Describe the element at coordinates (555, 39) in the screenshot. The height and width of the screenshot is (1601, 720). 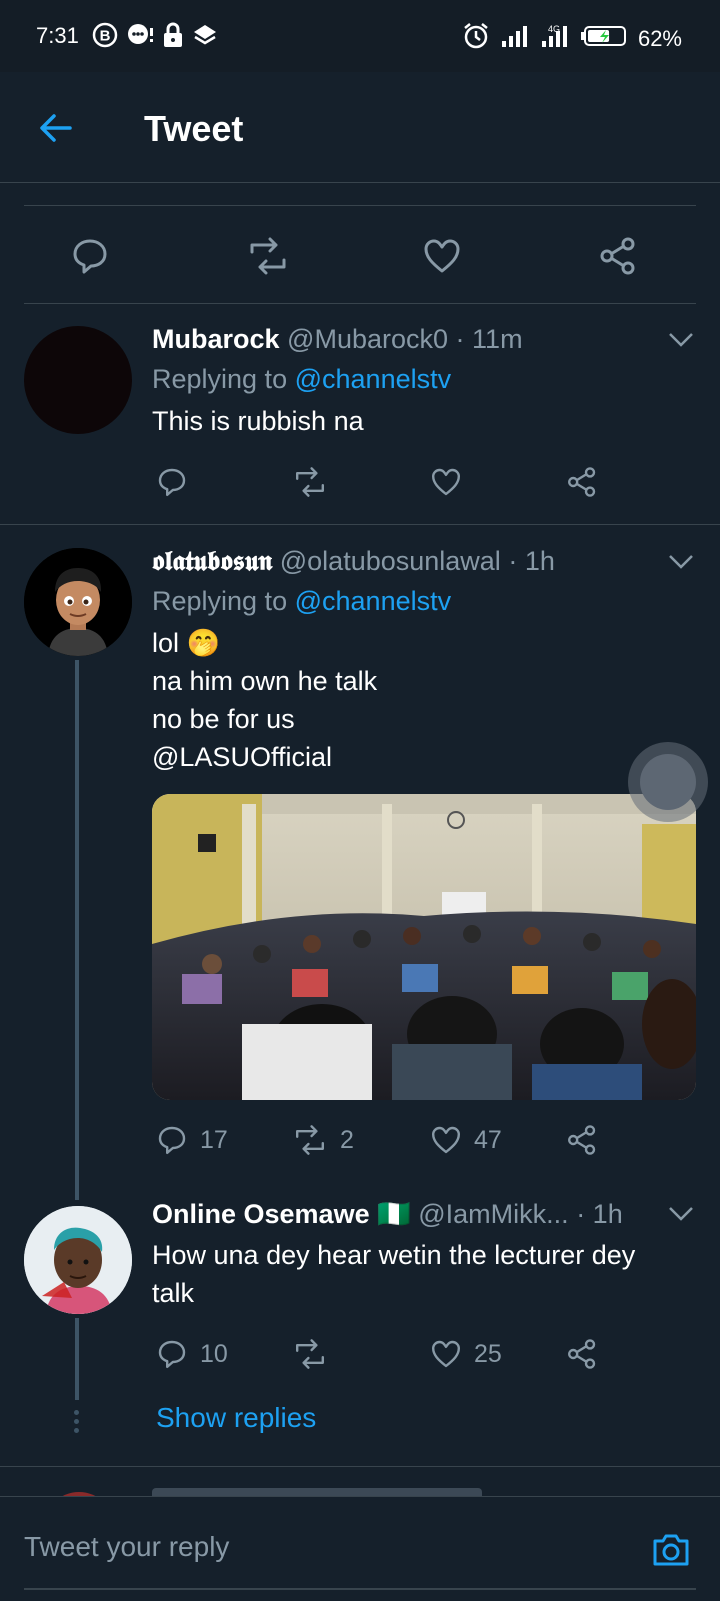
I see `signal2-icon: 4G` at that location.